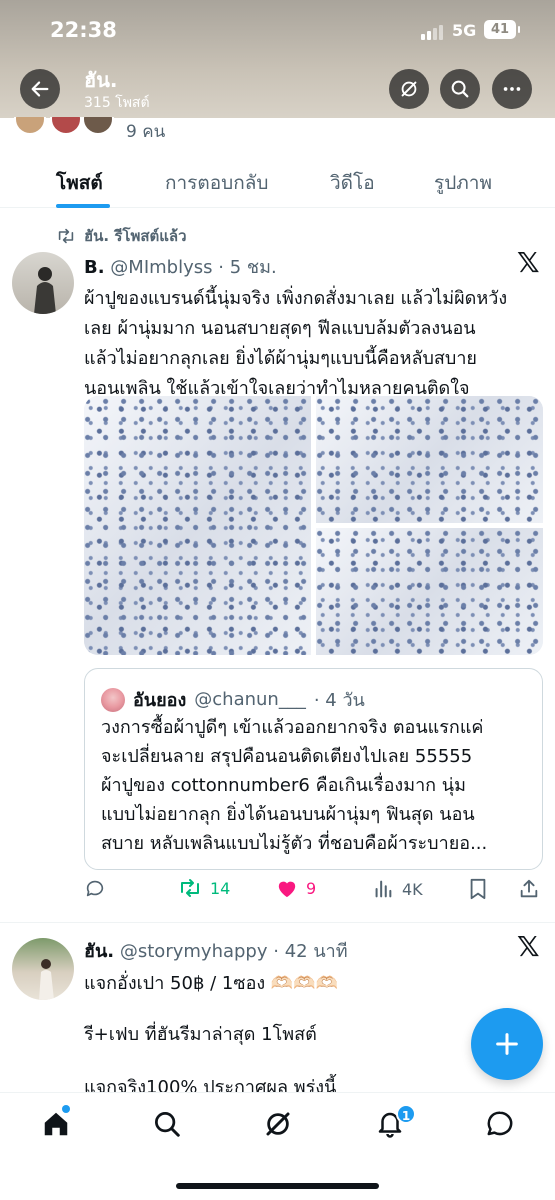  Describe the element at coordinates (339, 700) in the screenshot. I see `quote-timestamp: · 4 วัน` at that location.